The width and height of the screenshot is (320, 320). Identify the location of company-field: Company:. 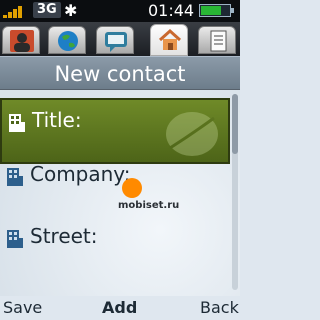
(115, 187).